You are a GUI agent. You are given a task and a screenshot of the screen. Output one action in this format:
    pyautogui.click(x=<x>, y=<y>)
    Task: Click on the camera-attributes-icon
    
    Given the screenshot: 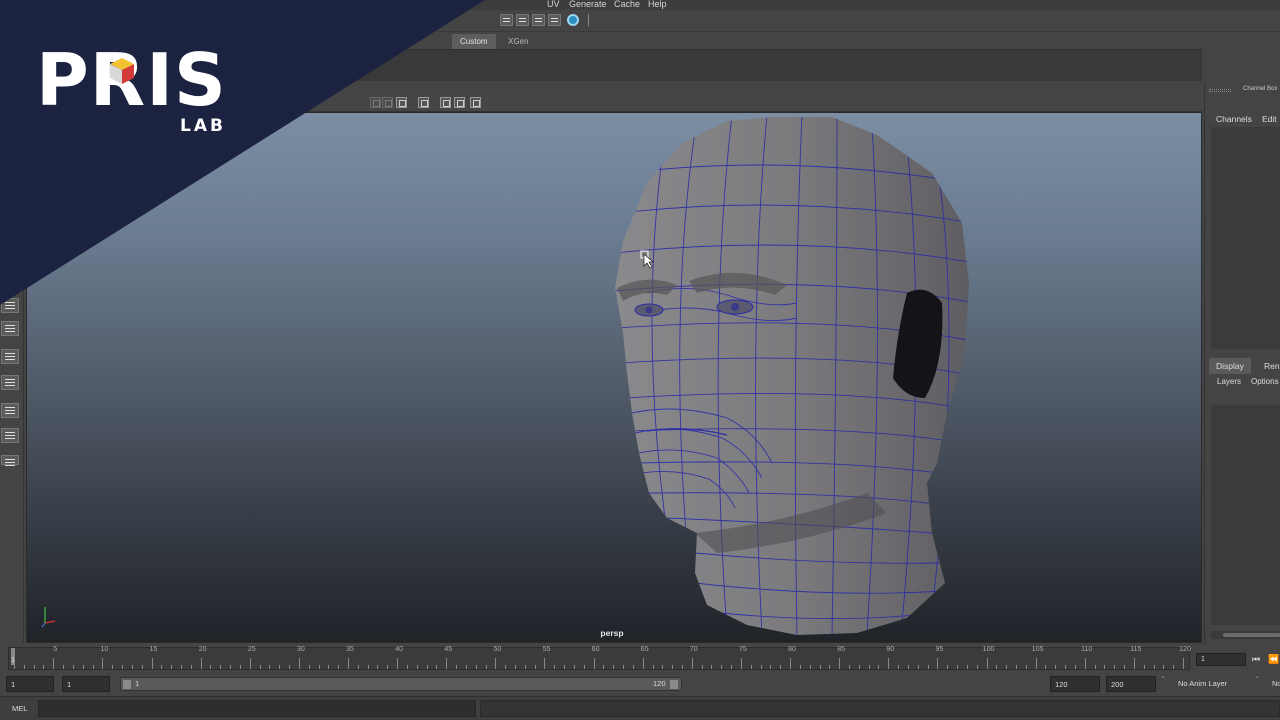 What is the action you would take?
    pyautogui.click(x=375, y=102)
    